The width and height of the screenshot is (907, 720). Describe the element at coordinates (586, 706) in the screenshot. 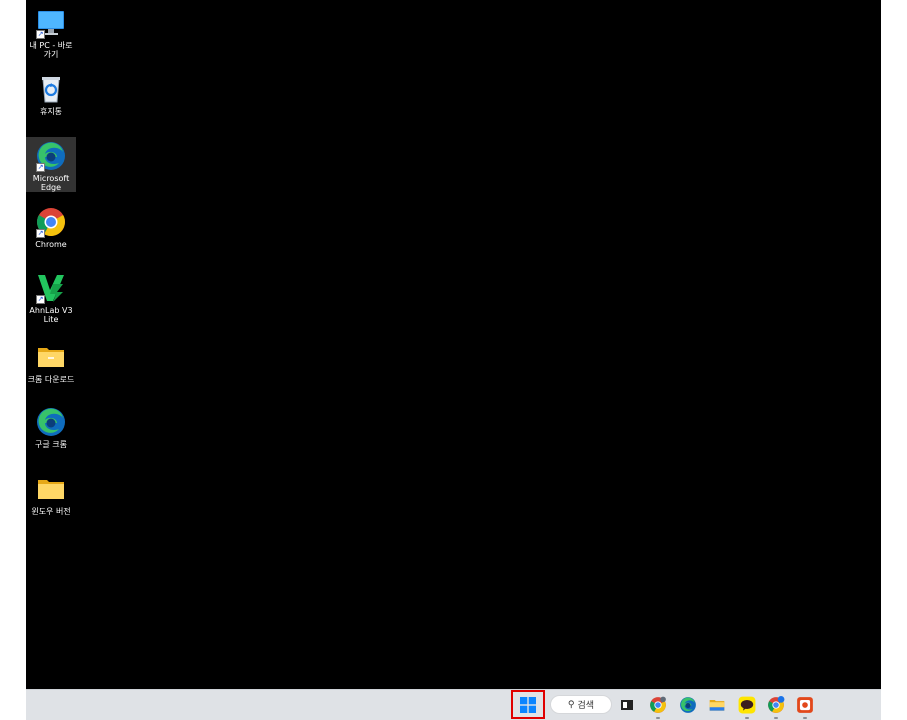

I see `search-label: 검색` at that location.